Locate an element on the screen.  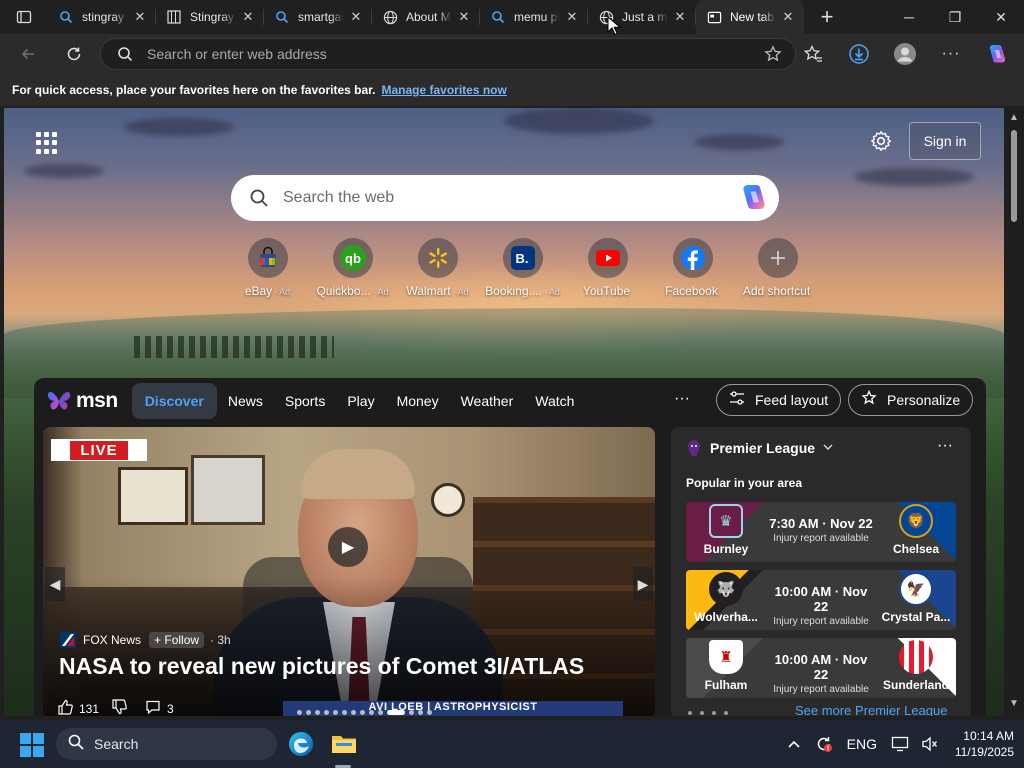
tab-actions-button is located at coordinates (24, 17).